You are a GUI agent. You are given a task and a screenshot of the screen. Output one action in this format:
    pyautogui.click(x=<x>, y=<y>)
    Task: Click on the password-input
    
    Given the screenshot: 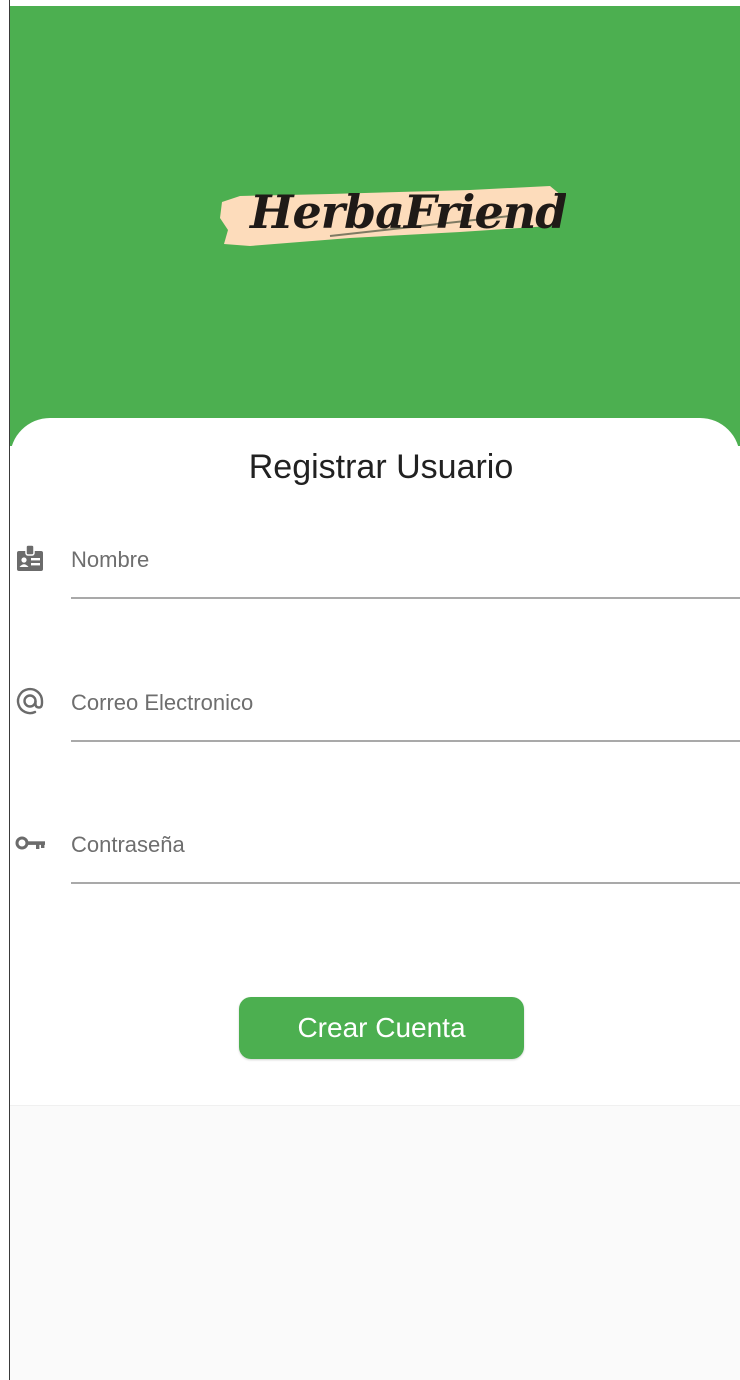 What is the action you would take?
    pyautogui.click(x=405, y=845)
    